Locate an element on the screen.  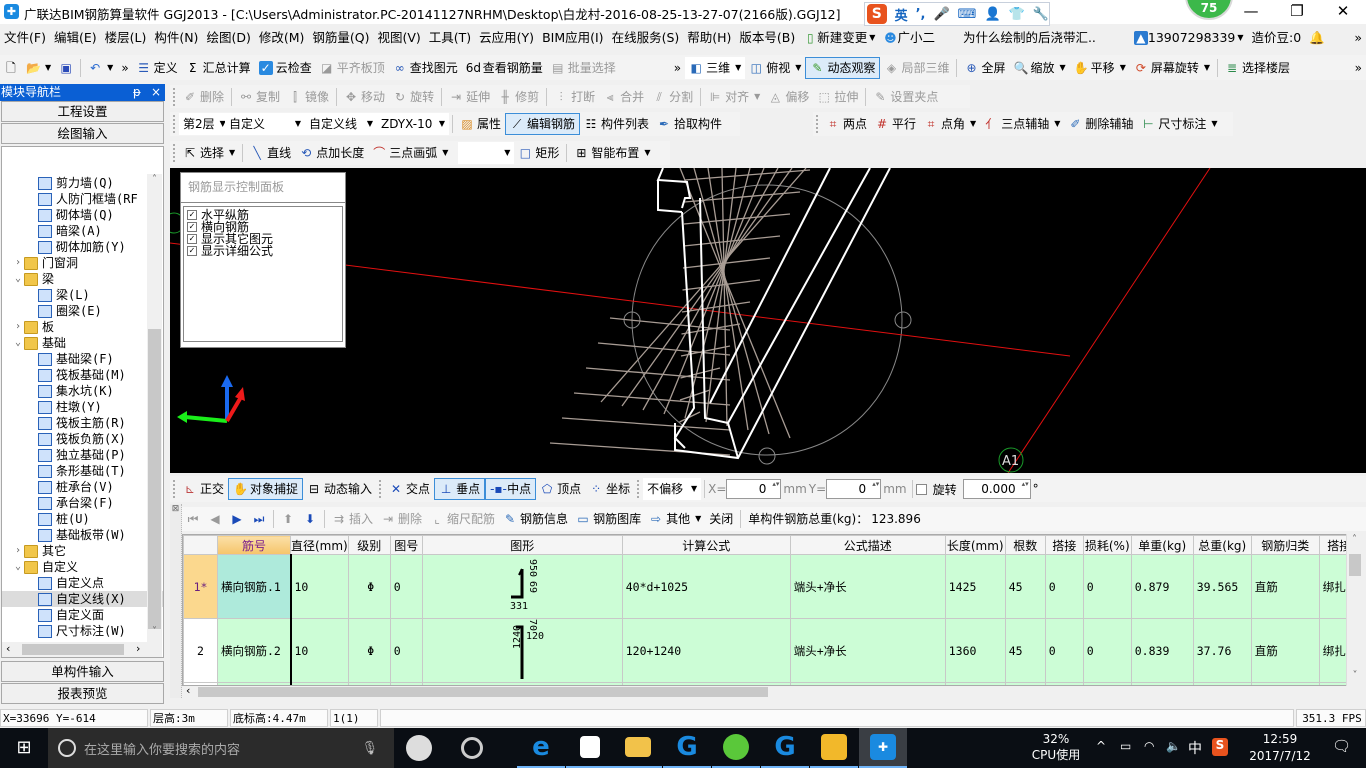
pin-icon: ᵽ is located at coordinates (137, 92).